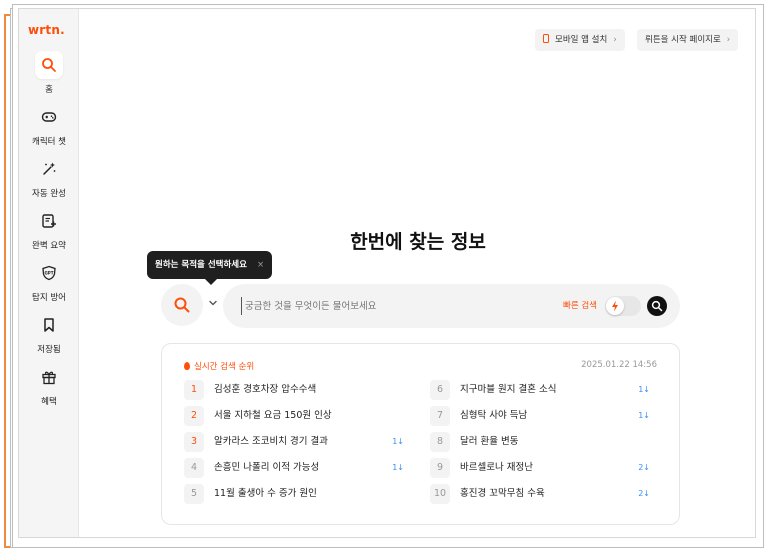 This screenshot has width=768, height=554. I want to click on list-item: 6 지구마블 원지 결혼 소식 1↓, so click(540, 390).